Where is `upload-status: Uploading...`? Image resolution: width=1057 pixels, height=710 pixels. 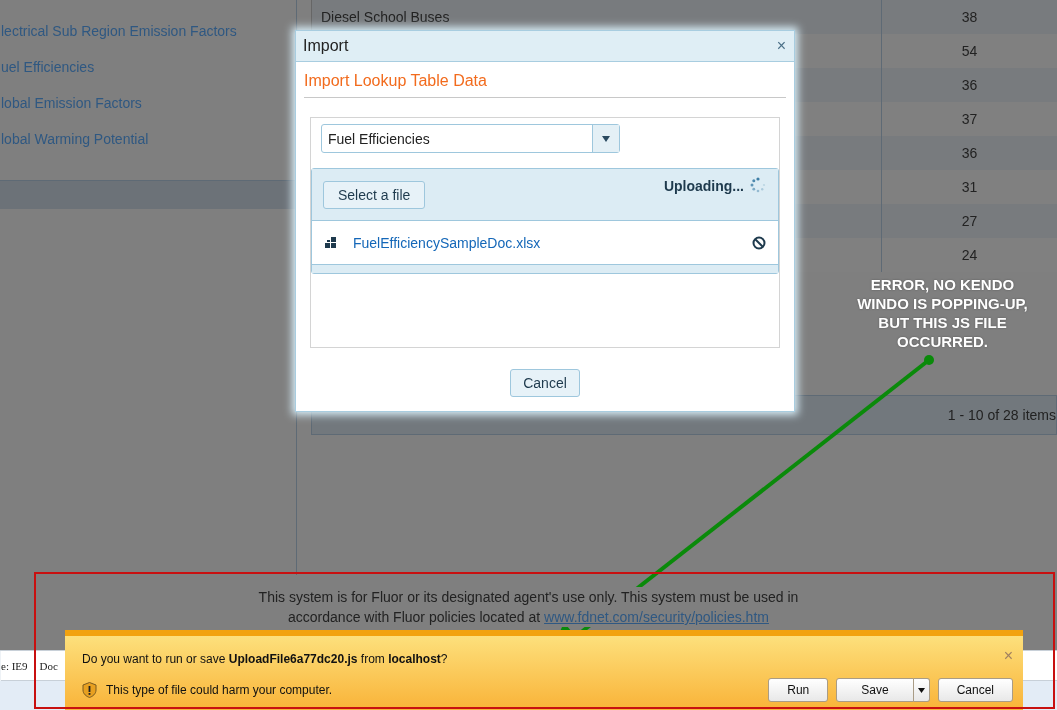 upload-status: Uploading... is located at coordinates (703, 186).